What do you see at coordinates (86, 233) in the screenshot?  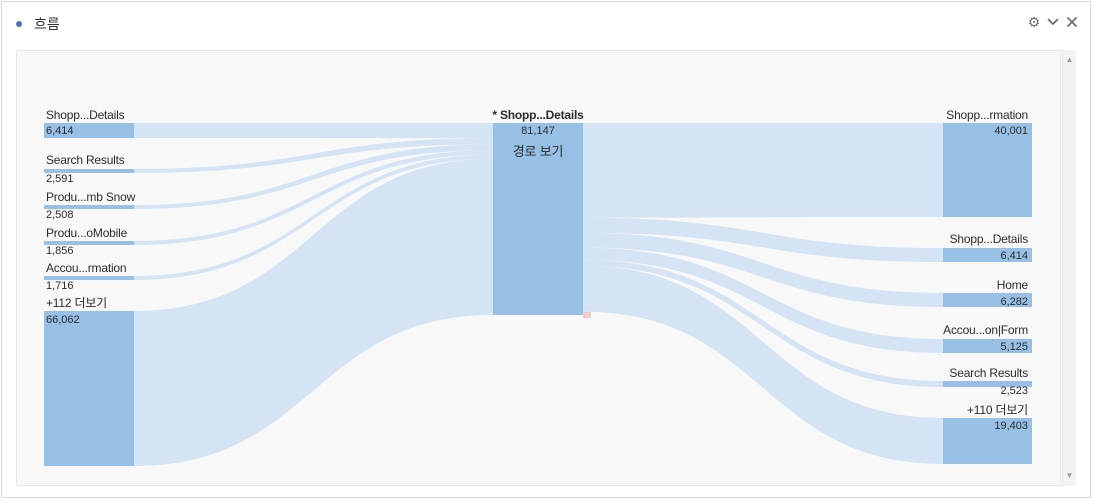 I see `left-node-label: Produ...oMobile` at bounding box center [86, 233].